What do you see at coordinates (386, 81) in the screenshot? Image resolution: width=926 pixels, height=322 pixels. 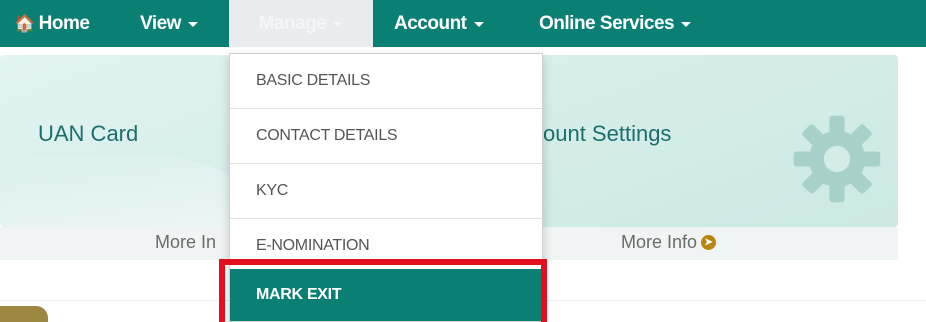 I see `menu-item-basic-details: BASIC DETAILS` at bounding box center [386, 81].